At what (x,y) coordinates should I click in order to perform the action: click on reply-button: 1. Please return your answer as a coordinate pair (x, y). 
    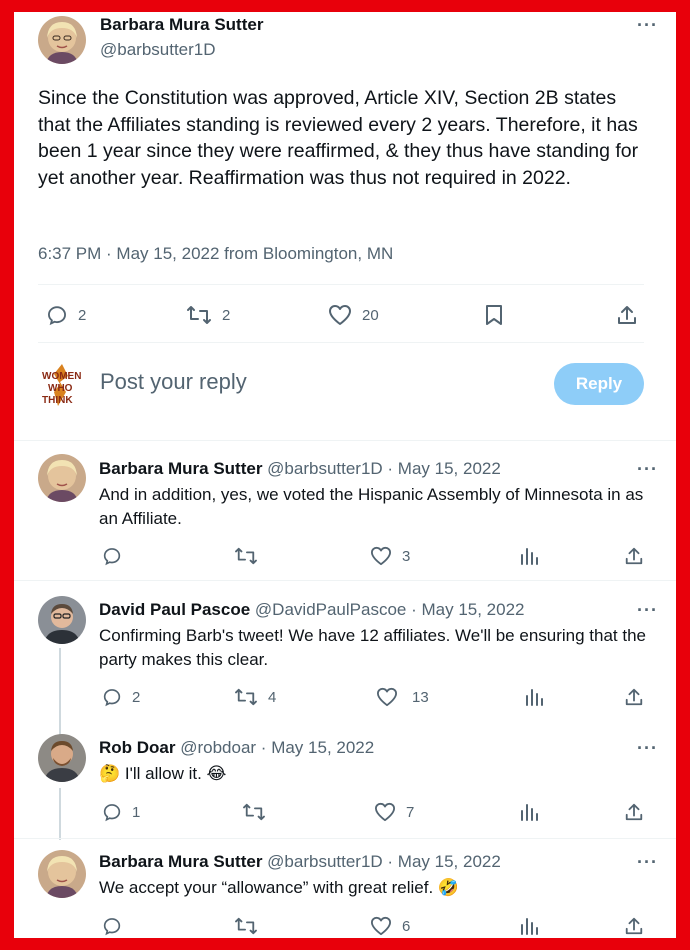
    Looking at the image, I should click on (121, 812).